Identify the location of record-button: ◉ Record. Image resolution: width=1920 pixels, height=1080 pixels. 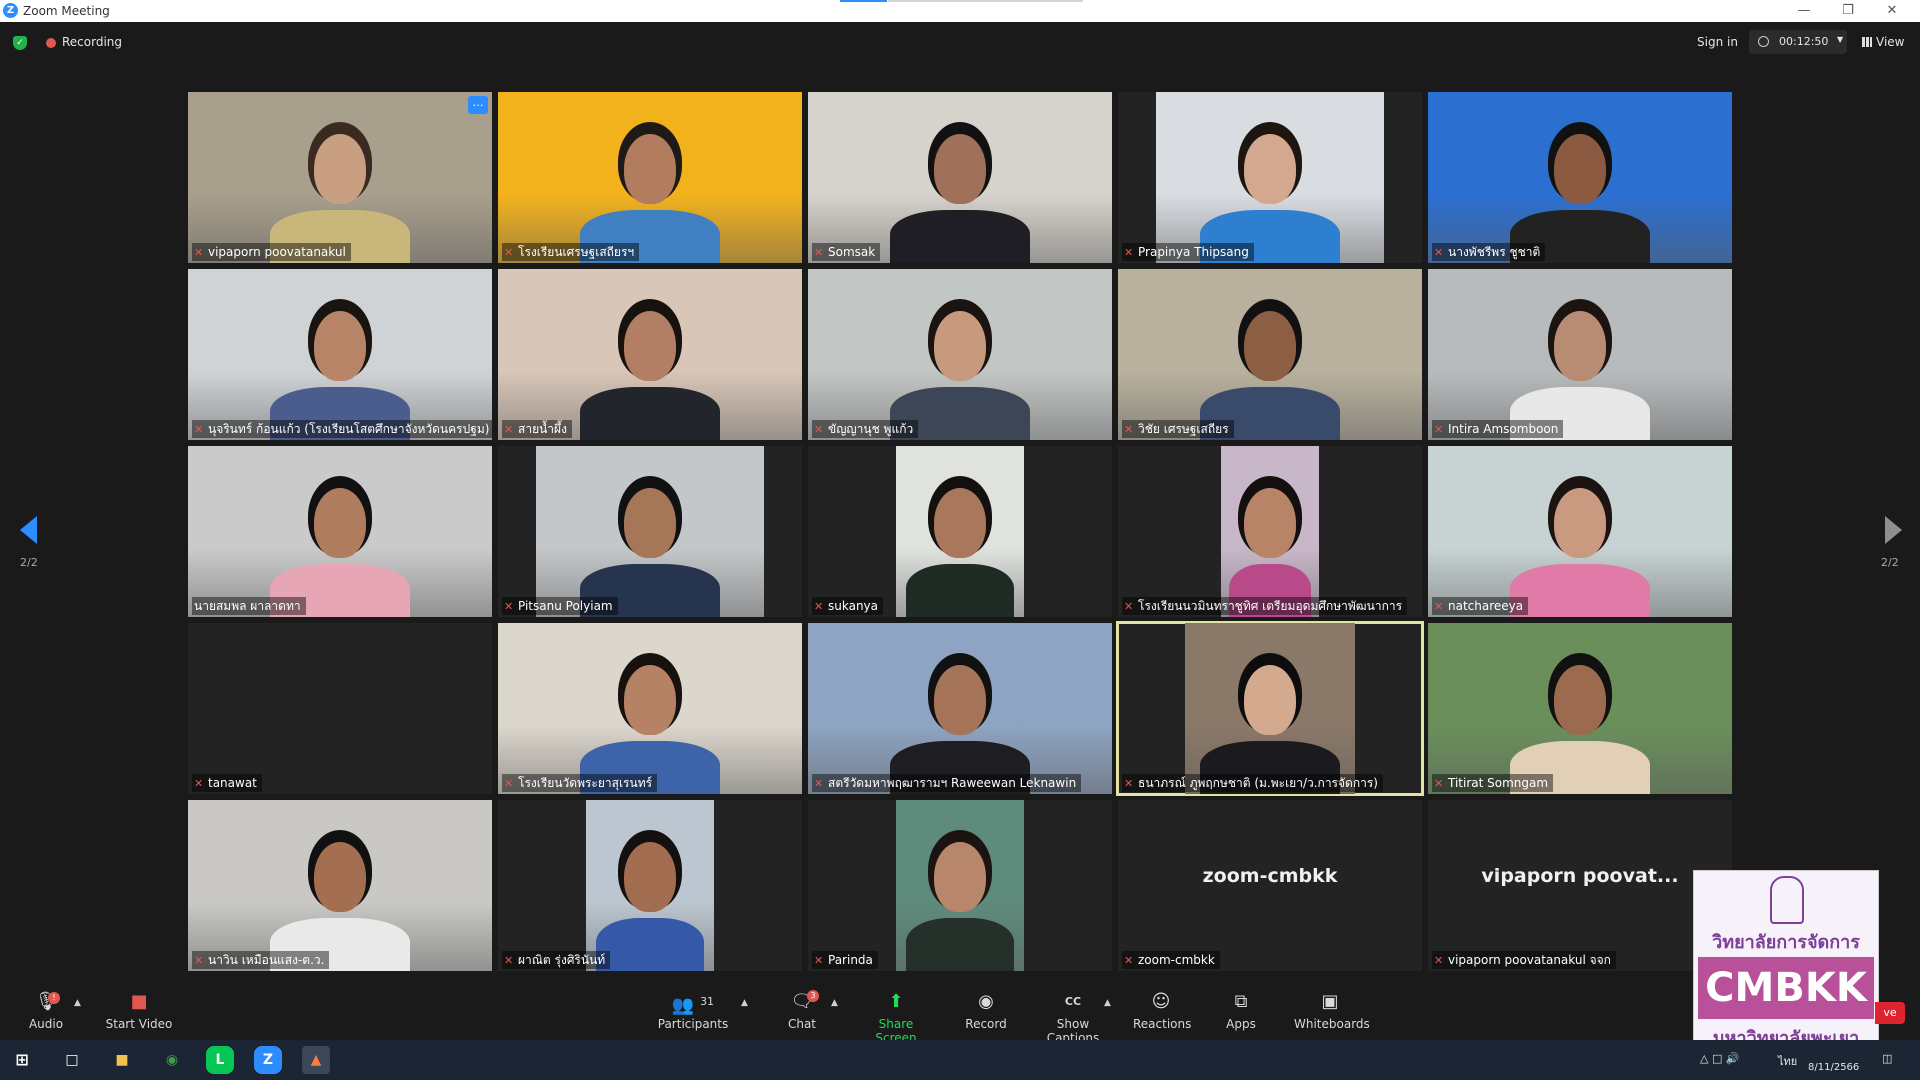
(986, 1010).